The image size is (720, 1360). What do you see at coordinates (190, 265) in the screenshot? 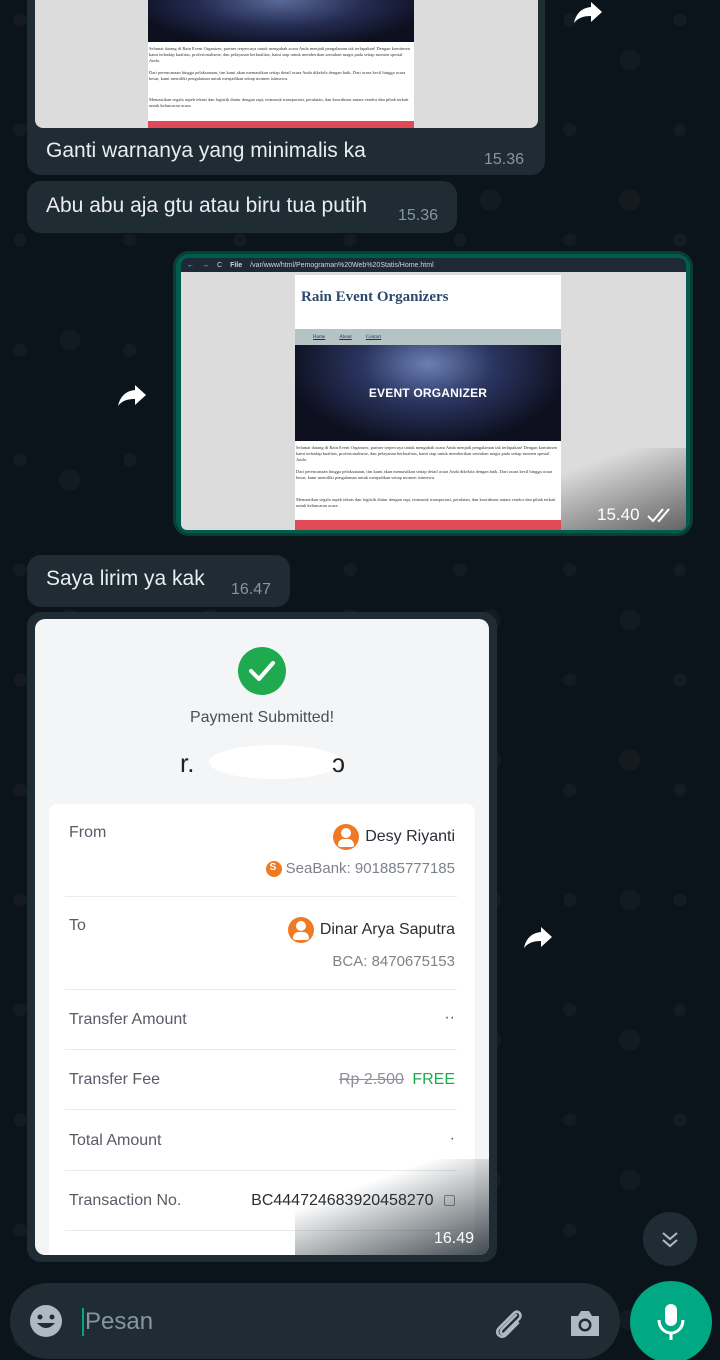
I see `back-icon: ←` at bounding box center [190, 265].